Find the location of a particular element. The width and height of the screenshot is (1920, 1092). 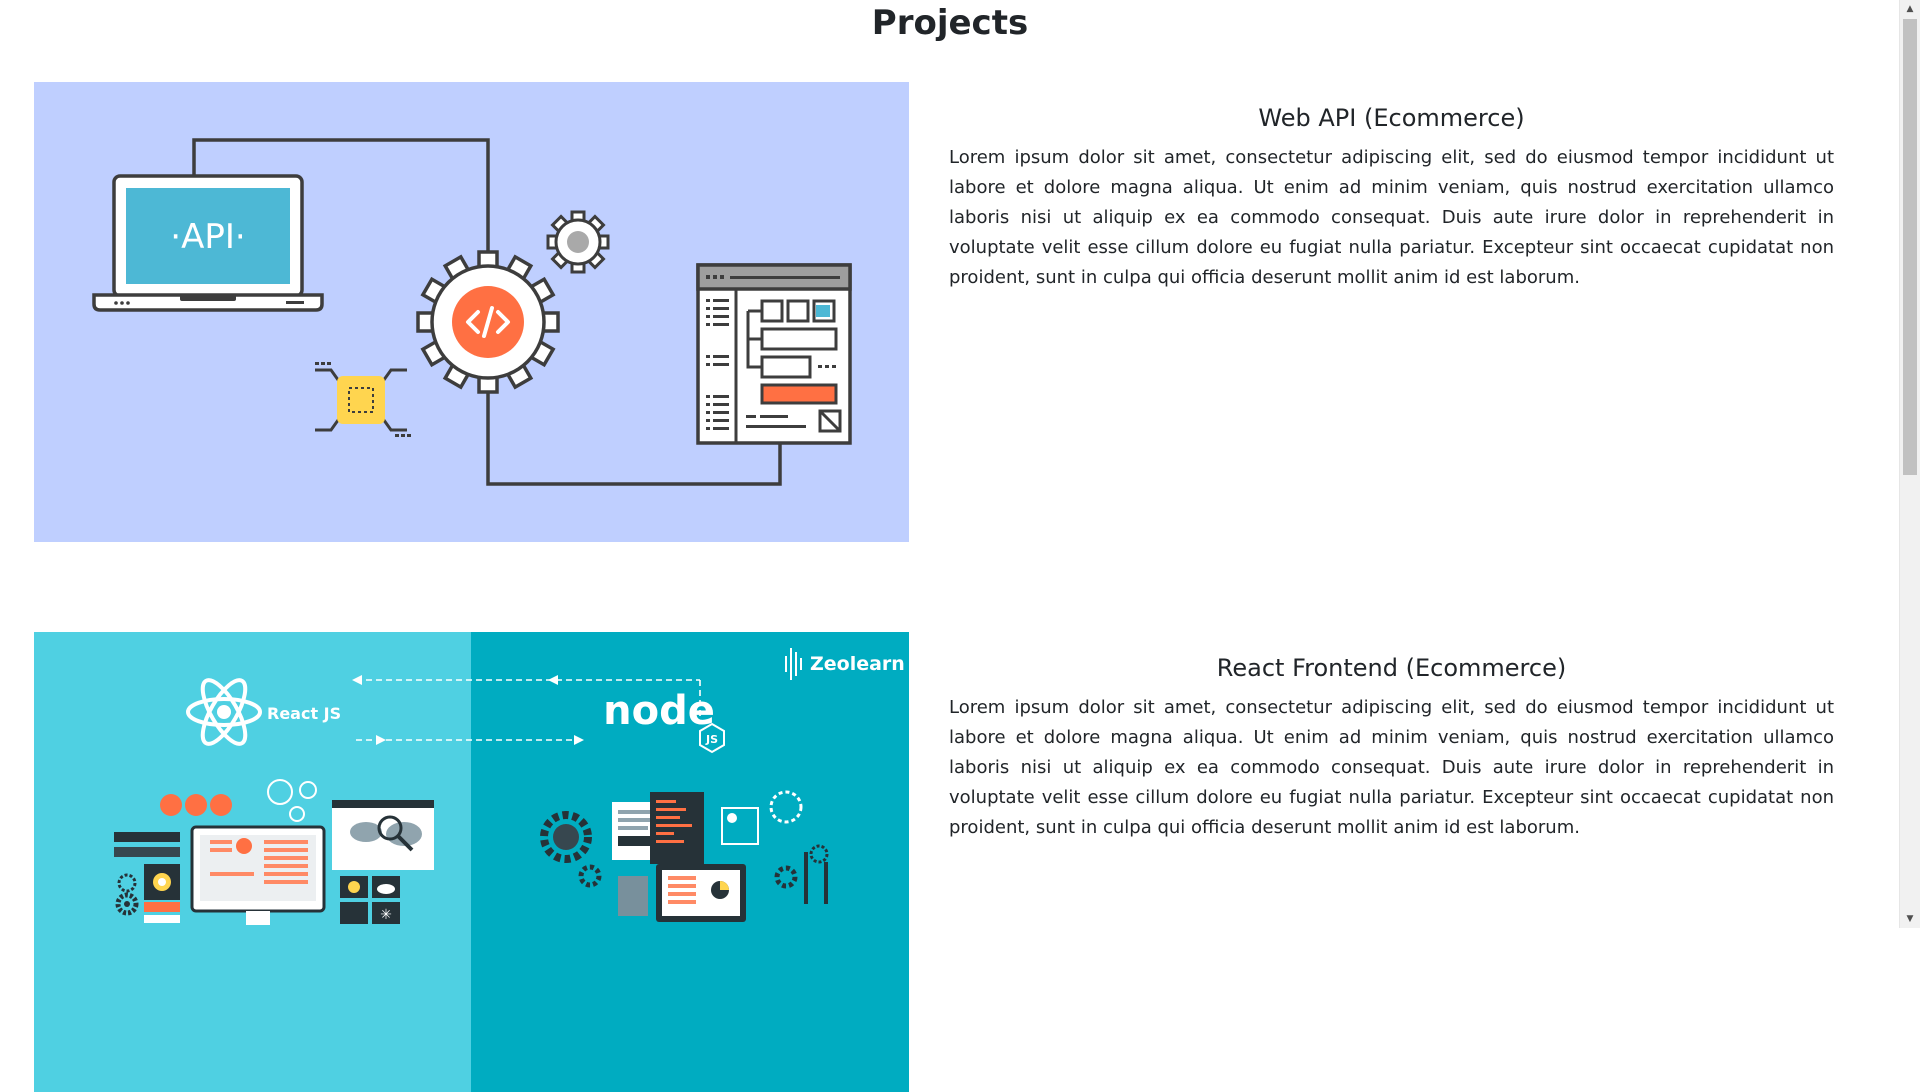

browser-window-icon is located at coordinates (774, 354).